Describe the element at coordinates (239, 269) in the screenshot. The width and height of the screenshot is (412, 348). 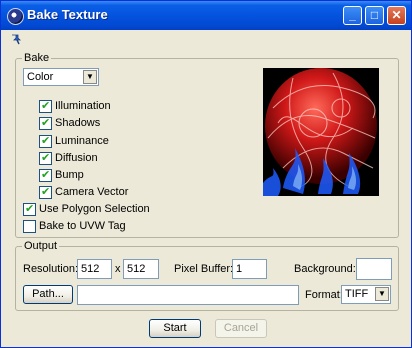
I see `pixel-buffer-value: 1` at that location.